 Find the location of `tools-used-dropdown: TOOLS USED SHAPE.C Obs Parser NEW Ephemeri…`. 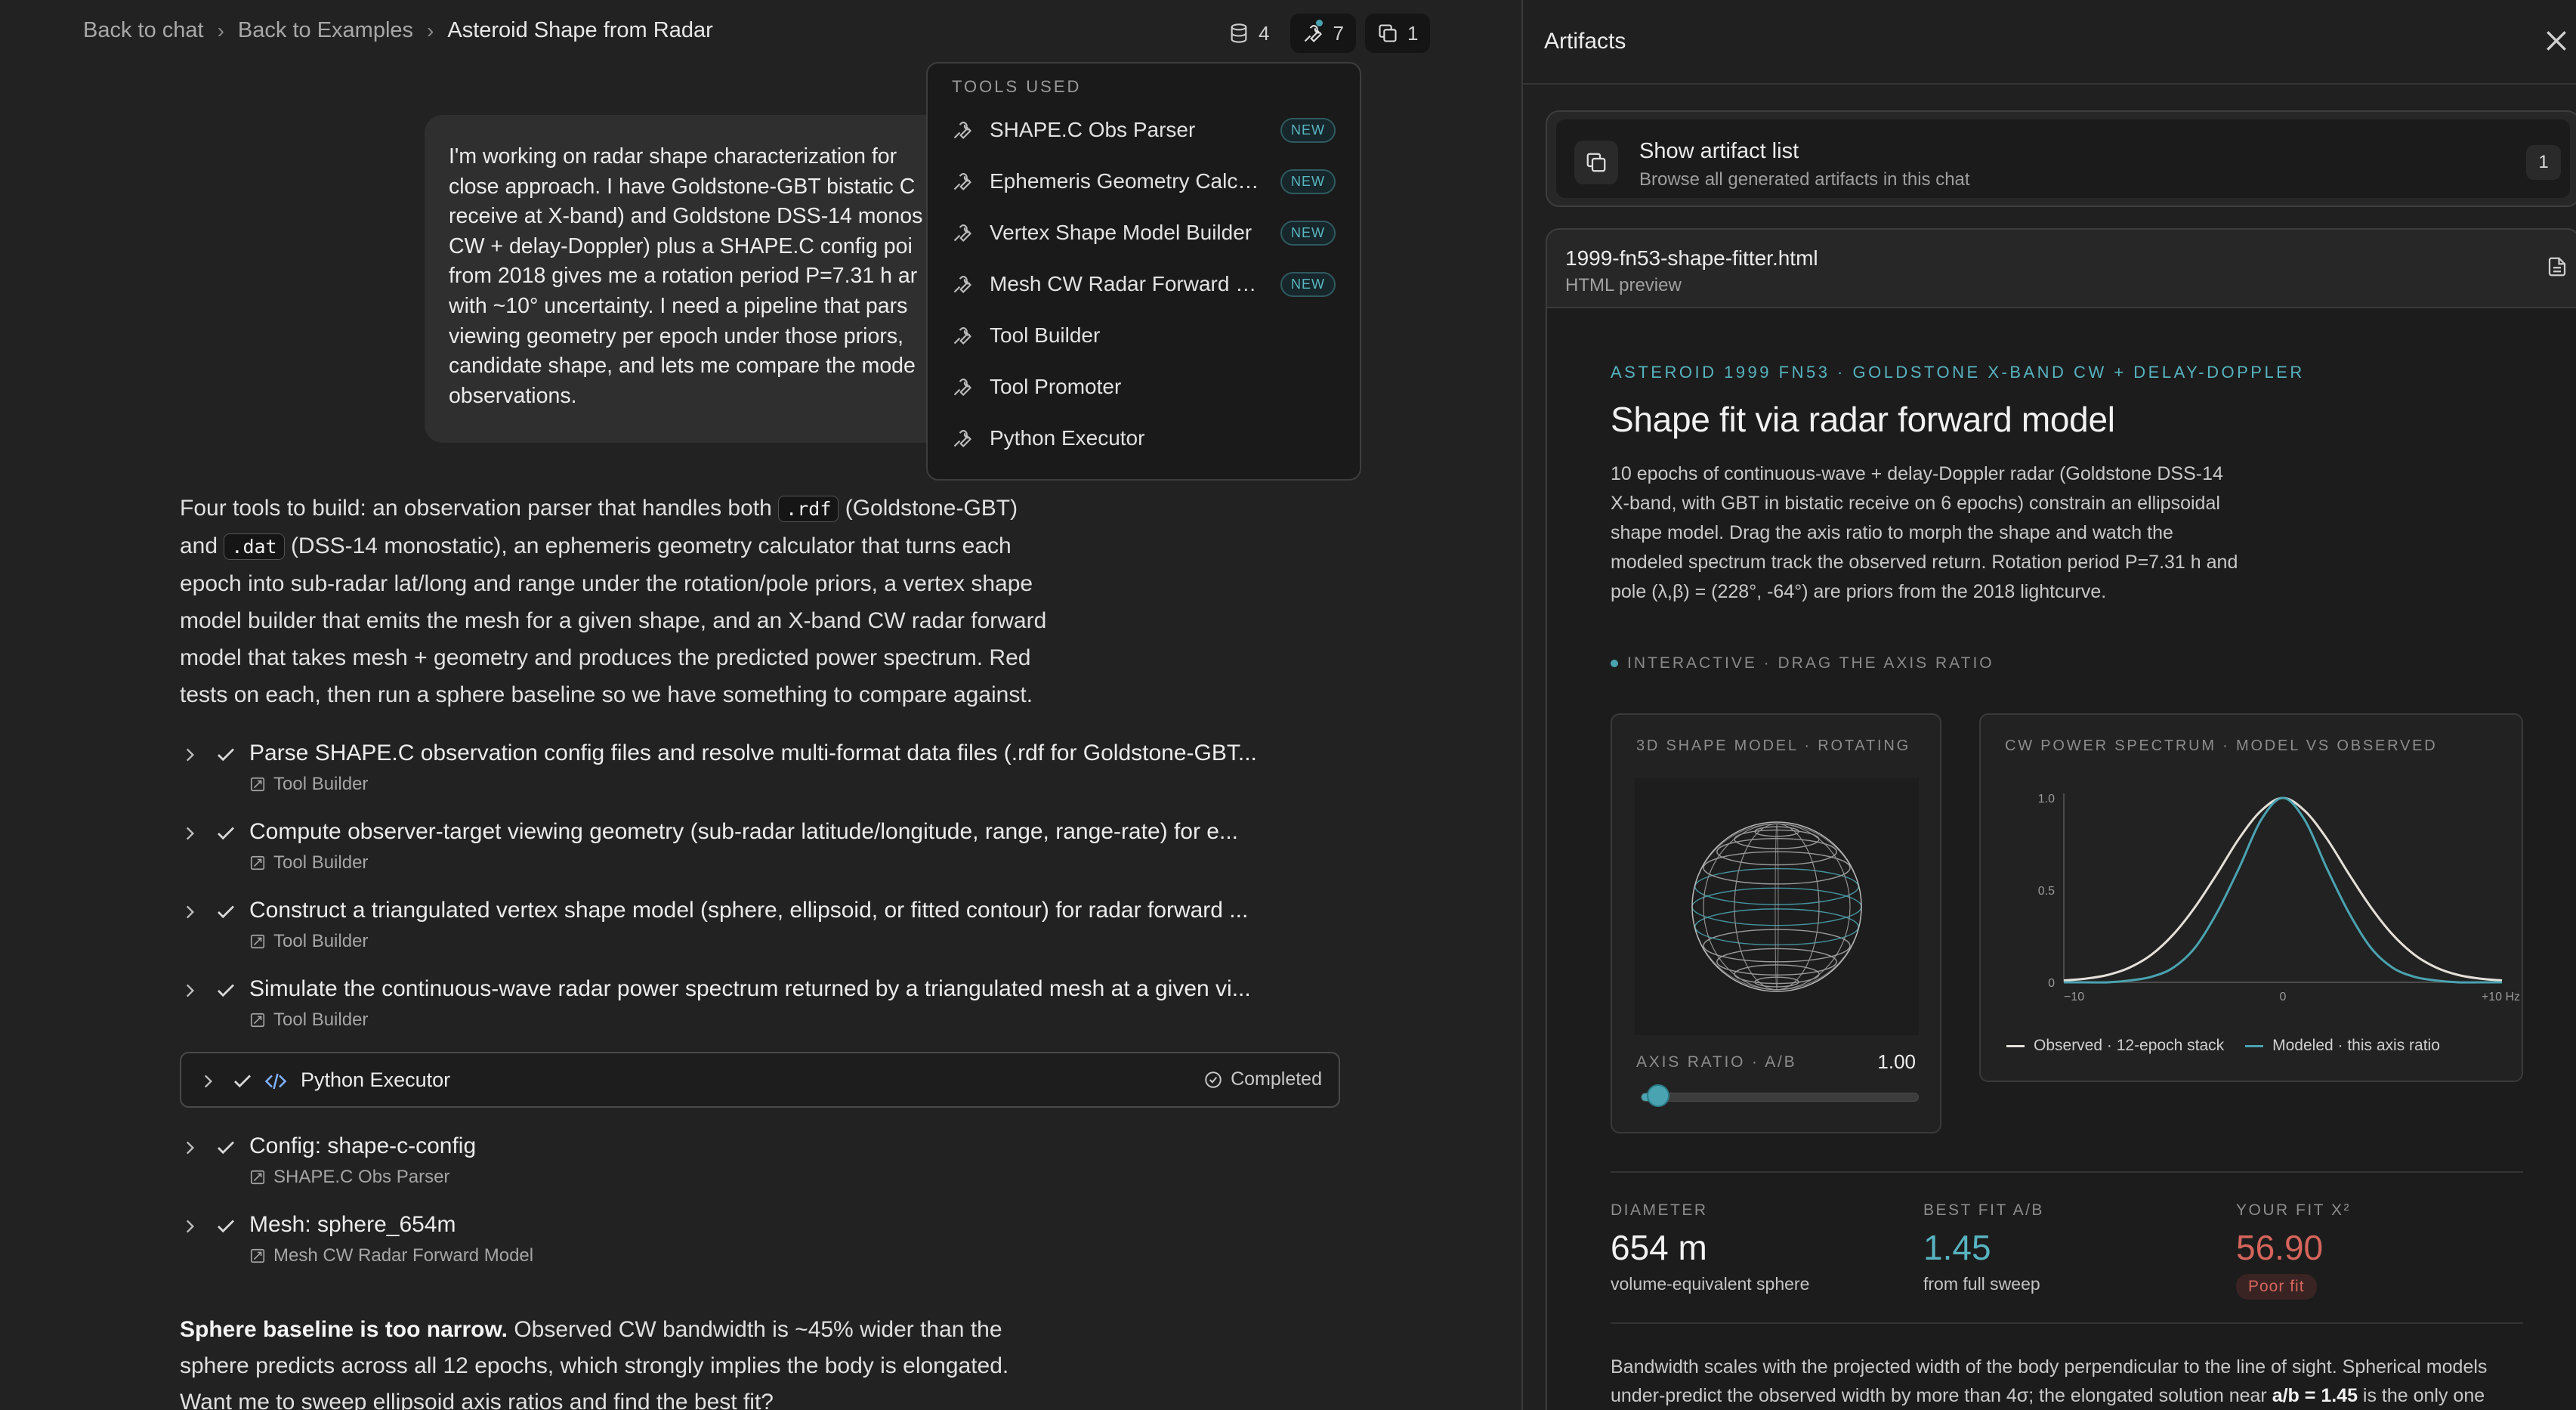

tools-used-dropdown: TOOLS USED SHAPE.C Obs Parser NEW Ephemeri… is located at coordinates (1143, 271).